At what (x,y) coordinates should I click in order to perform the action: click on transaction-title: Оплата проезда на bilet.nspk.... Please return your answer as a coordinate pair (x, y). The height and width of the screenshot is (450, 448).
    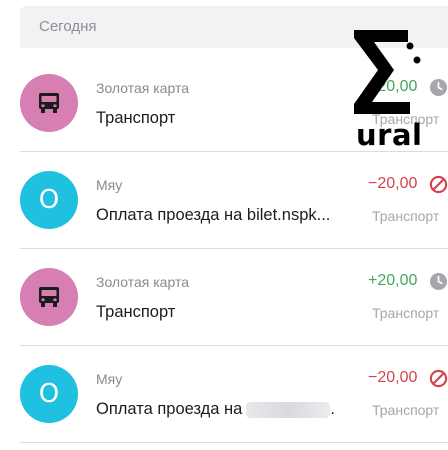
    Looking at the image, I should click on (213, 215).